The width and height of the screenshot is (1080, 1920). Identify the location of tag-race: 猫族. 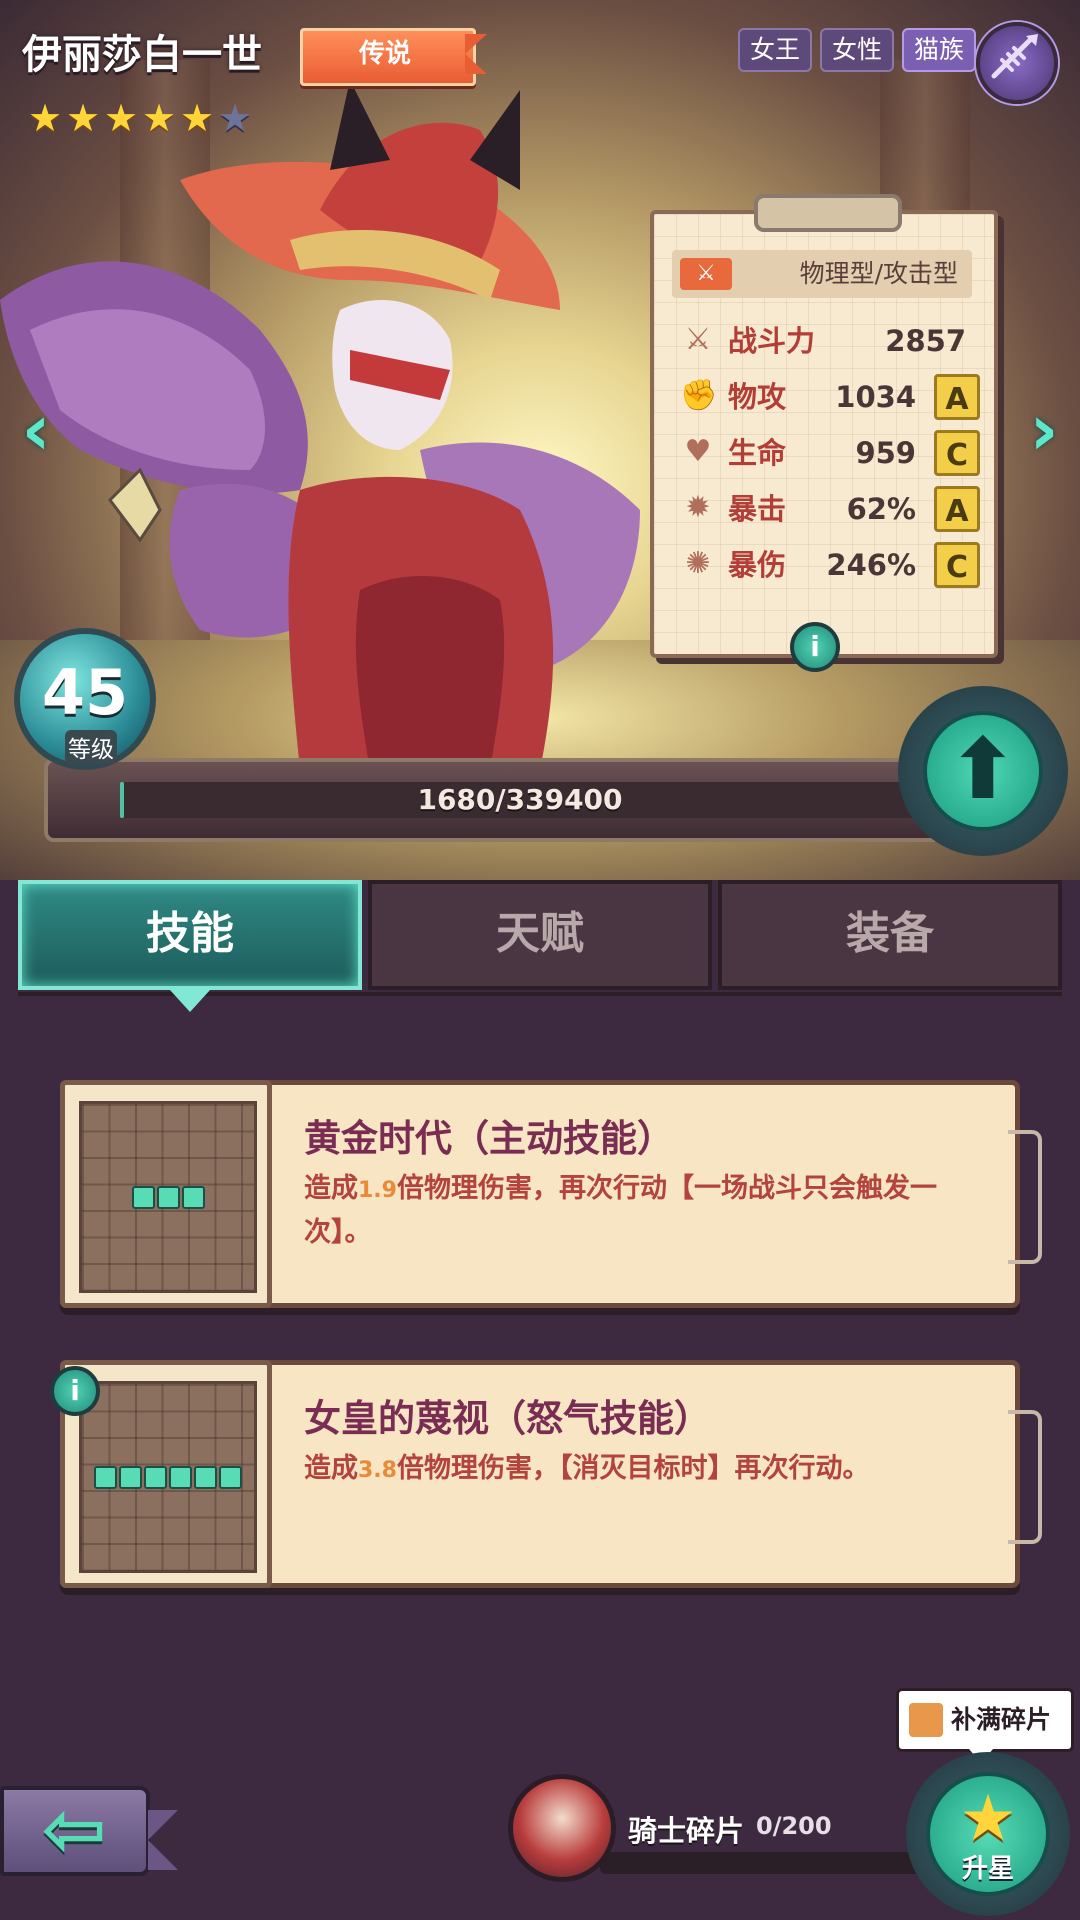
(938, 50).